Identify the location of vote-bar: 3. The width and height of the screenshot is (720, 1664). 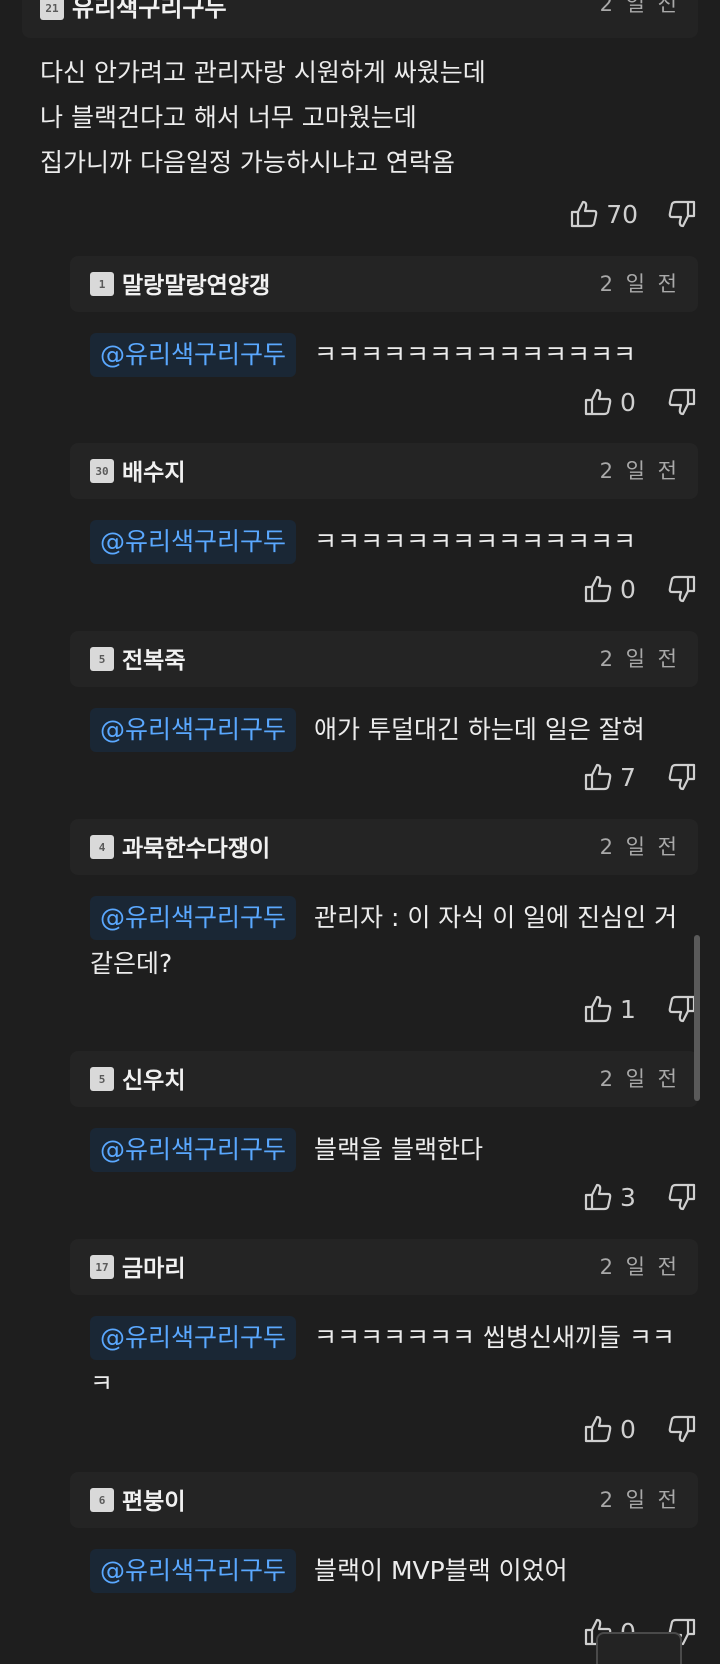
(640, 1197).